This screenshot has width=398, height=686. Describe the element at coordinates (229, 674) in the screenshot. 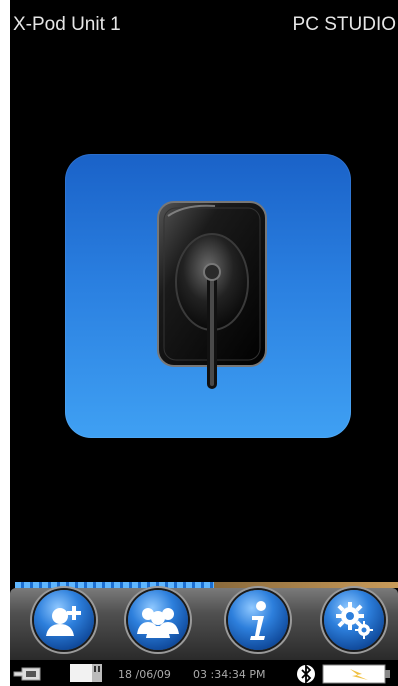

I see `status-time: 03 :34:34 PM` at that location.